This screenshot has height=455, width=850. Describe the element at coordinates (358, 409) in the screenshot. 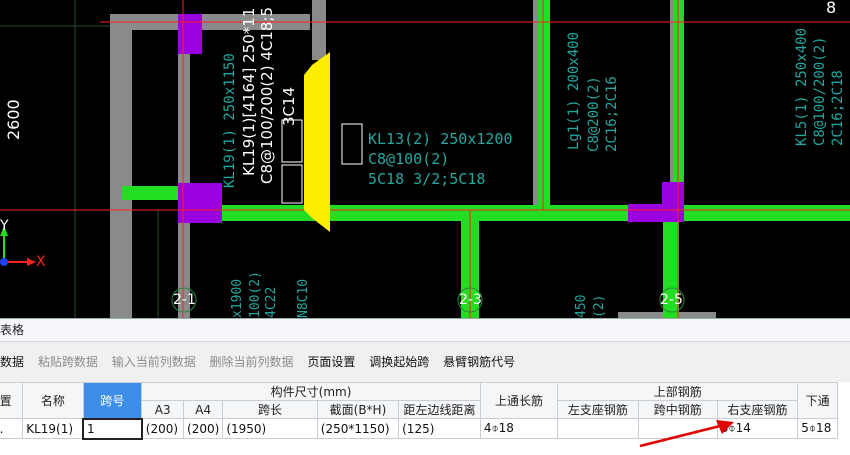

I see `col-header-section: 截面(B*H)` at that location.